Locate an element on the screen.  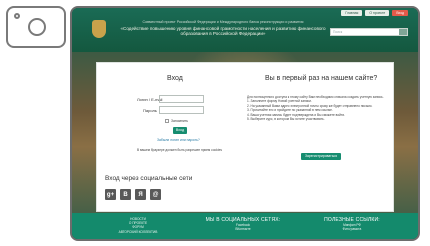
state-emblem-icon is located at coordinates (99, 29).